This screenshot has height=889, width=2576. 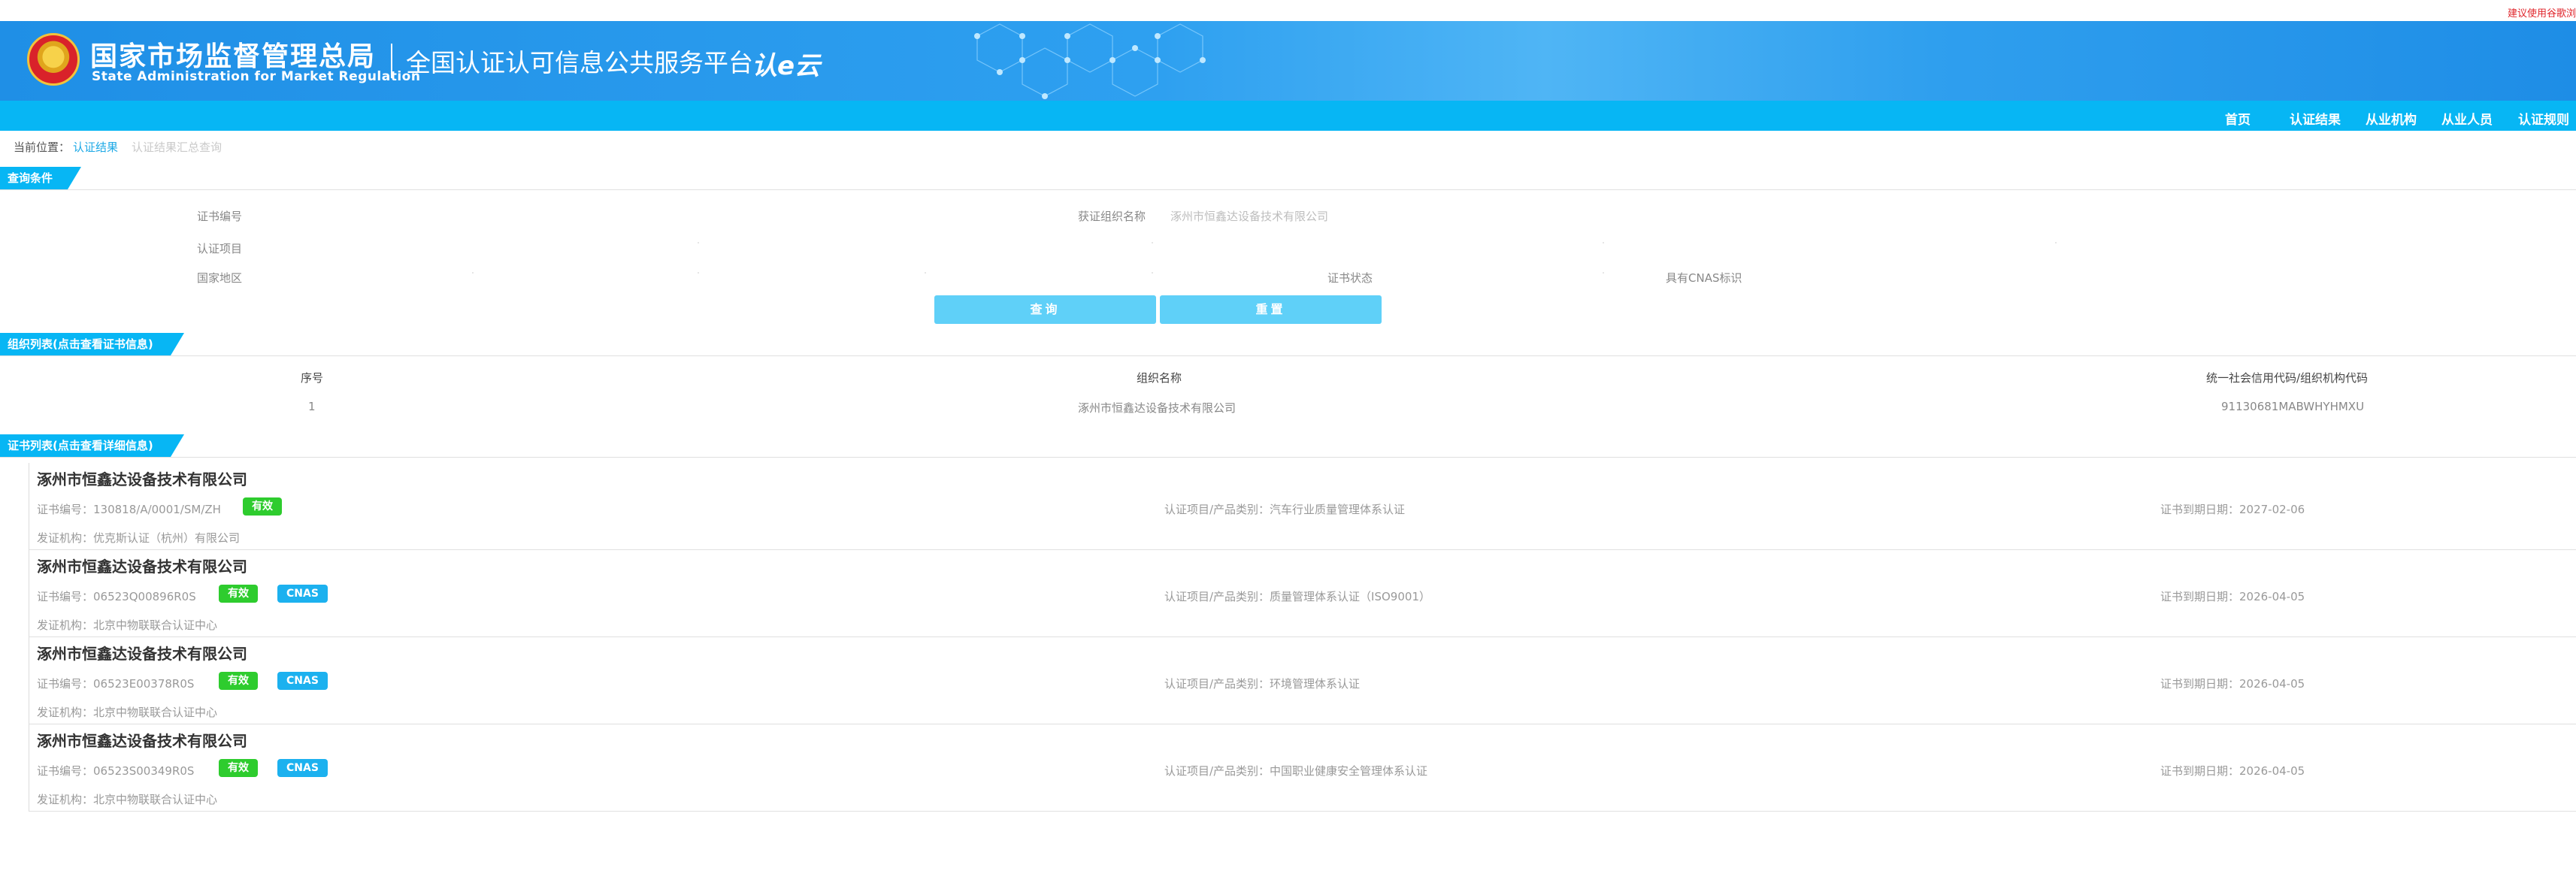 What do you see at coordinates (1157, 408) in the screenshot?
I see `org-row-name: 涿州市恒鑫达设备技术有限公司` at bounding box center [1157, 408].